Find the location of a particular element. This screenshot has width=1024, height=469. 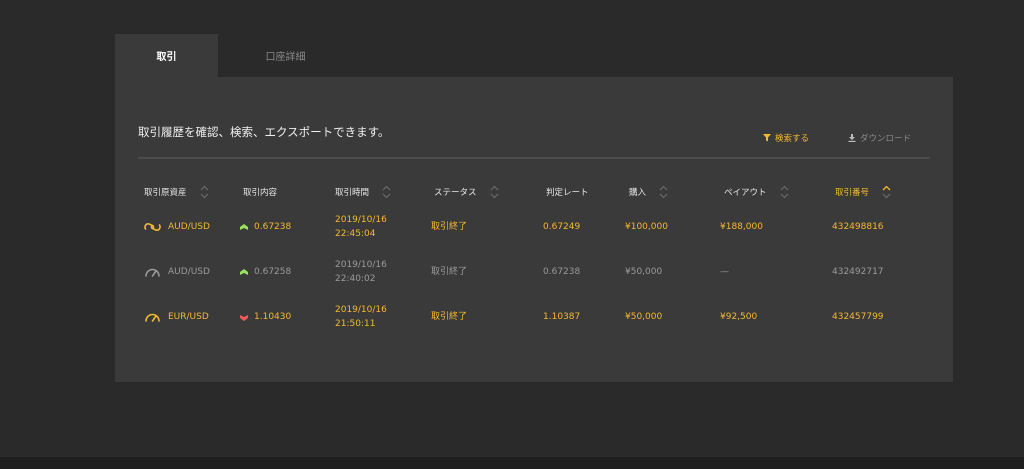

header-rate: 判定レート is located at coordinates (567, 192).